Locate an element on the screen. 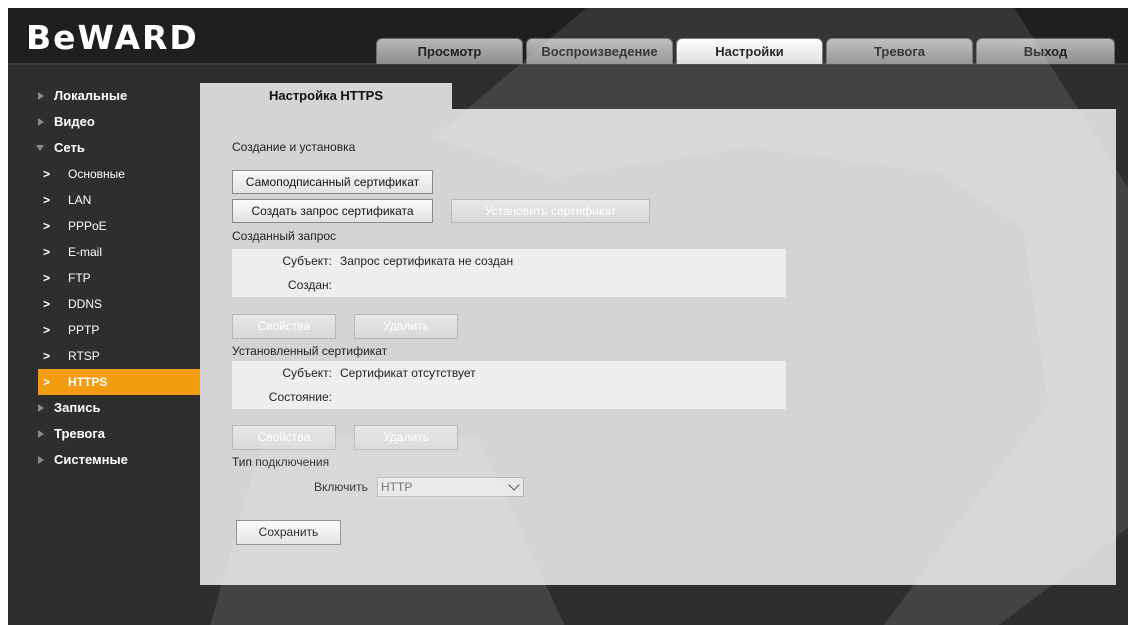 Image resolution: width=1128 pixels, height=625 pixels. sidebar-subitem-label: FTP is located at coordinates (79, 278).